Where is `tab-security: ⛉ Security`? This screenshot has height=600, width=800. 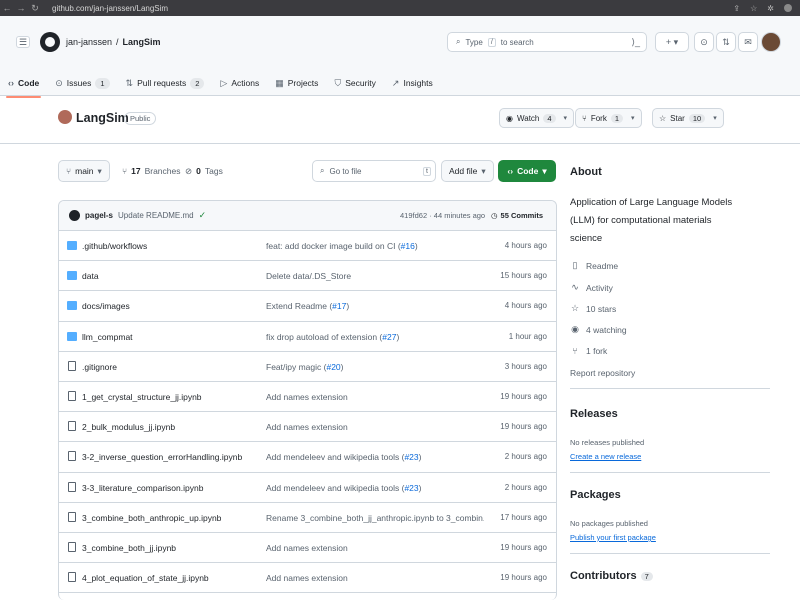 tab-security: ⛉ Security is located at coordinates (354, 83).